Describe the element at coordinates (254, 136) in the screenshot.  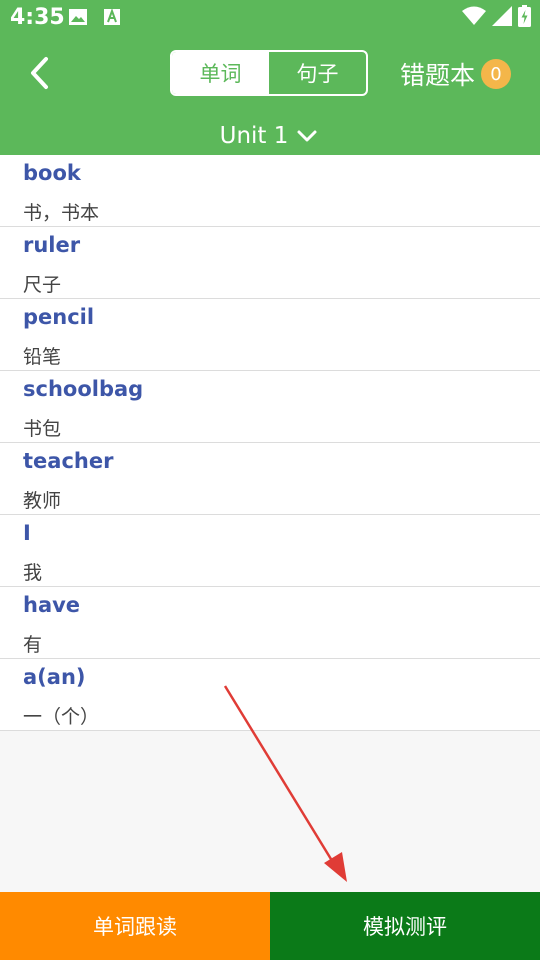
I see `unit-label: Unit 1` at that location.